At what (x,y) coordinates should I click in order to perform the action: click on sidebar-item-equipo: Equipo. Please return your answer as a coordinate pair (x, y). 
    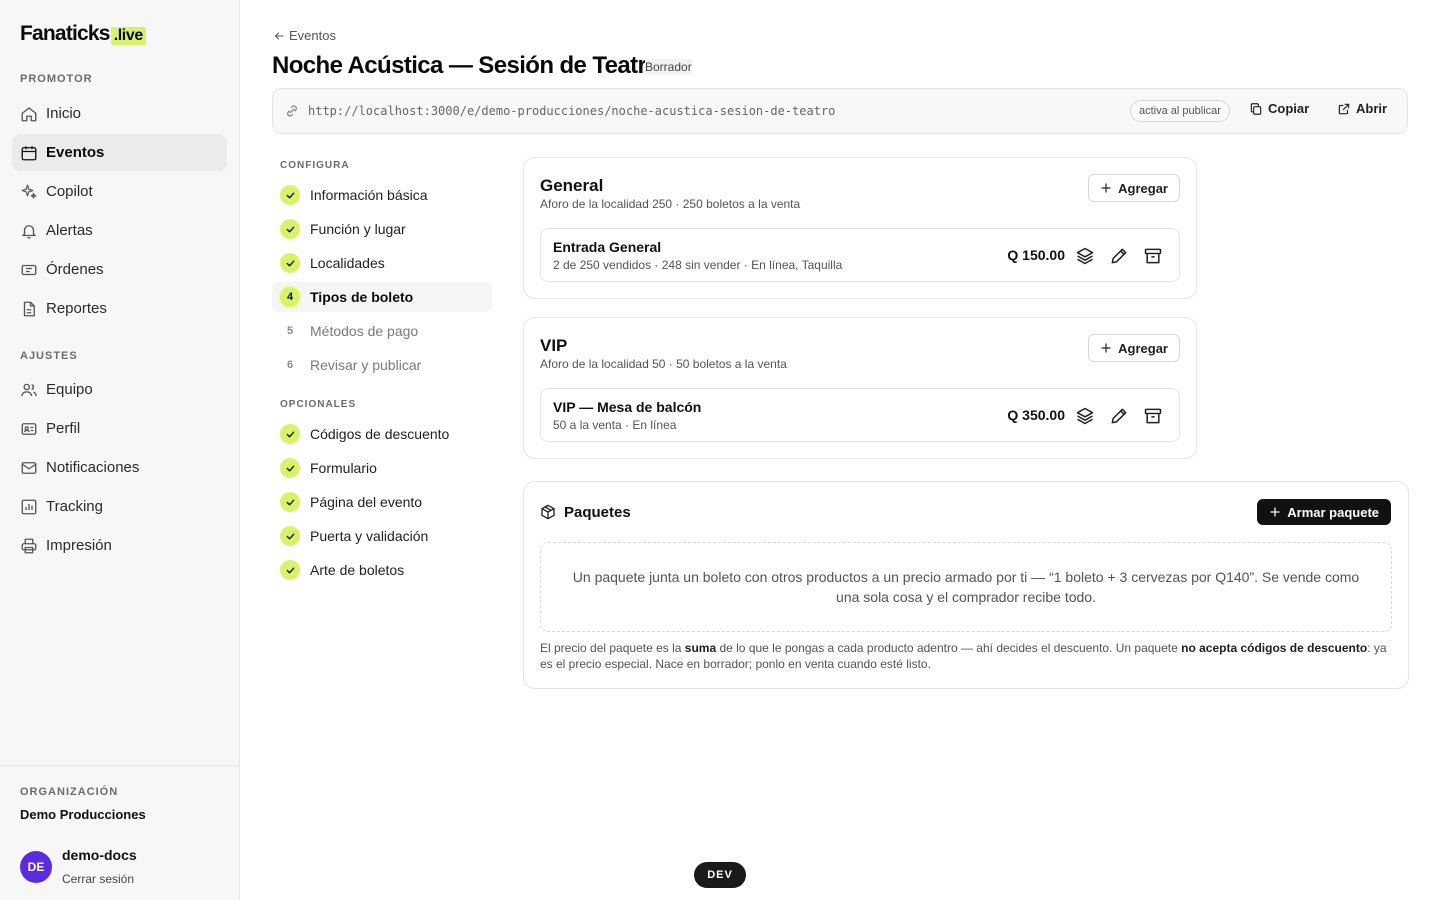
    Looking at the image, I should click on (119, 389).